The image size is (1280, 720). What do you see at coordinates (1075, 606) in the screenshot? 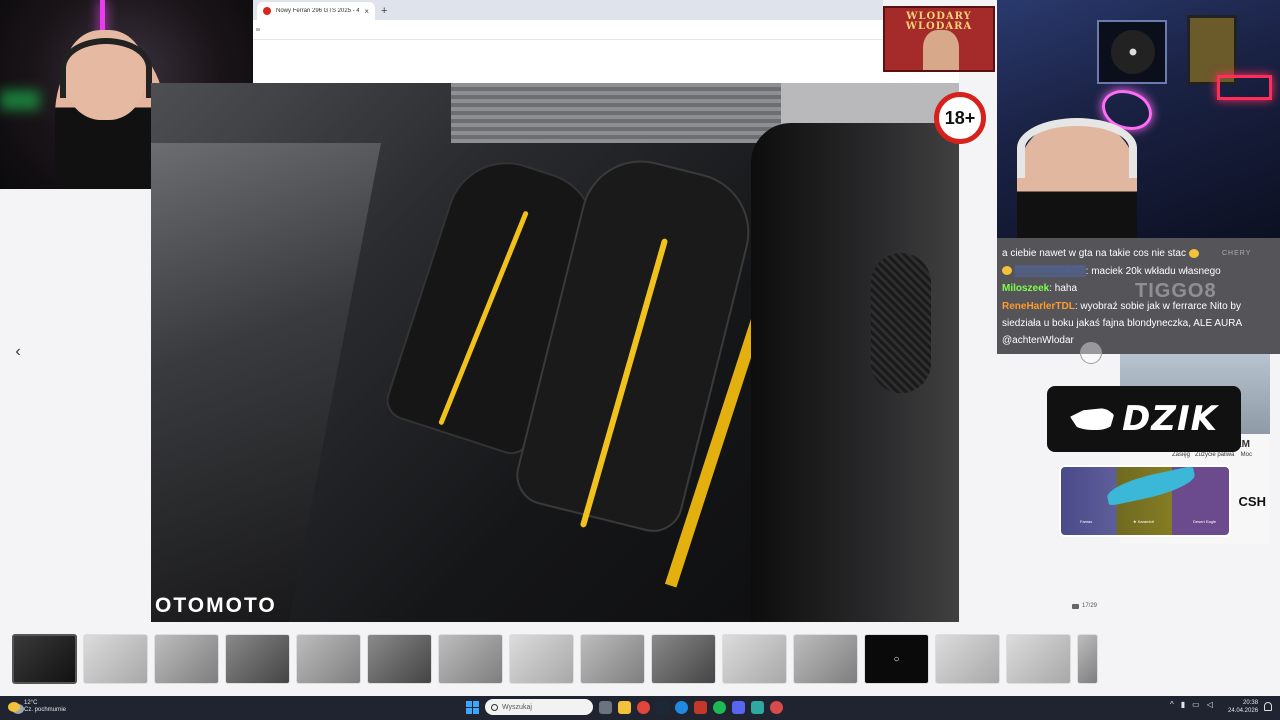
I see `camera-icon` at bounding box center [1075, 606].